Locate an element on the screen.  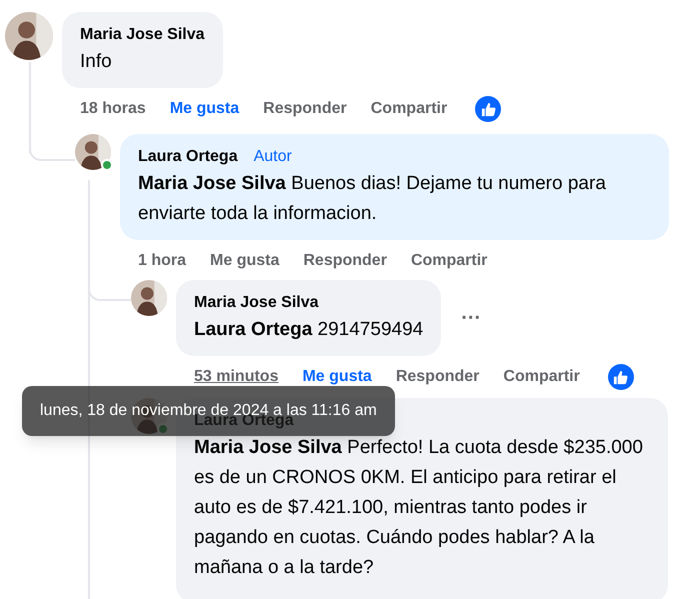
author-role-label: Autor is located at coordinates (272, 157).